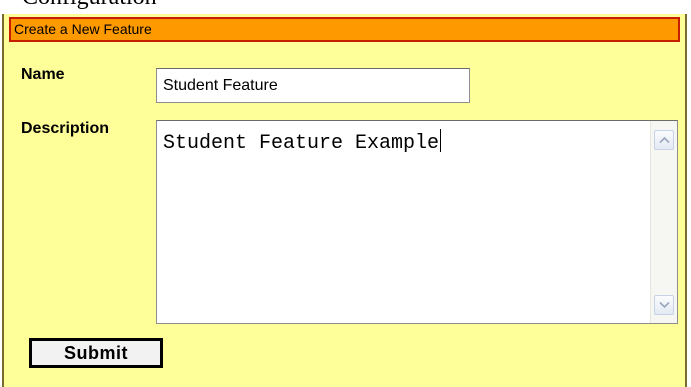  I want to click on chevron-down-icon, so click(664, 305).